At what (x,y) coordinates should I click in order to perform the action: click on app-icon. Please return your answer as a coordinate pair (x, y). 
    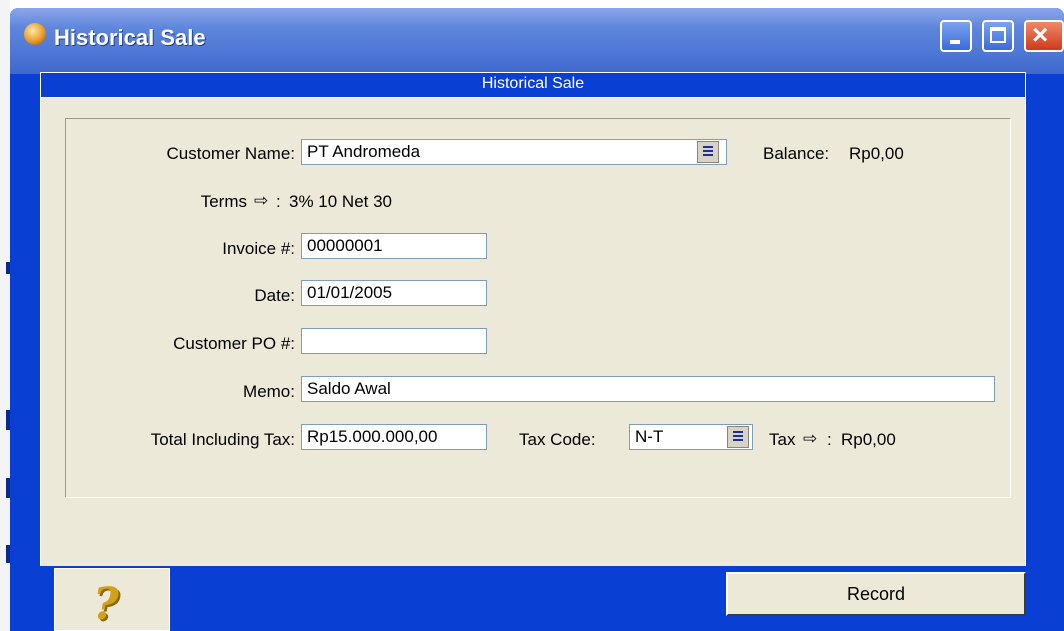
    Looking at the image, I should click on (35, 34).